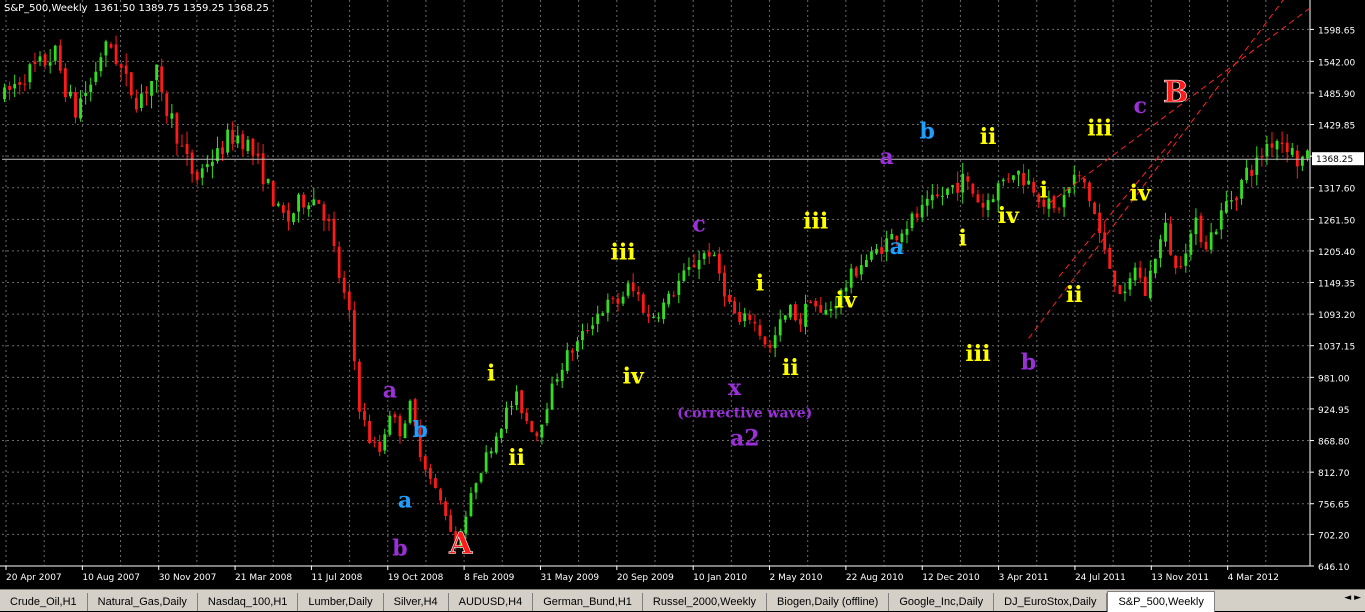 The width and height of the screenshot is (1365, 612). I want to click on tab-lumber-daily: Lumber,Daily, so click(341, 602).